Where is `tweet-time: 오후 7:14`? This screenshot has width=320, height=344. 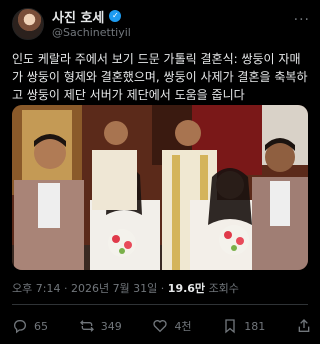
tweet-time: 오후 7:14 is located at coordinates (36, 288).